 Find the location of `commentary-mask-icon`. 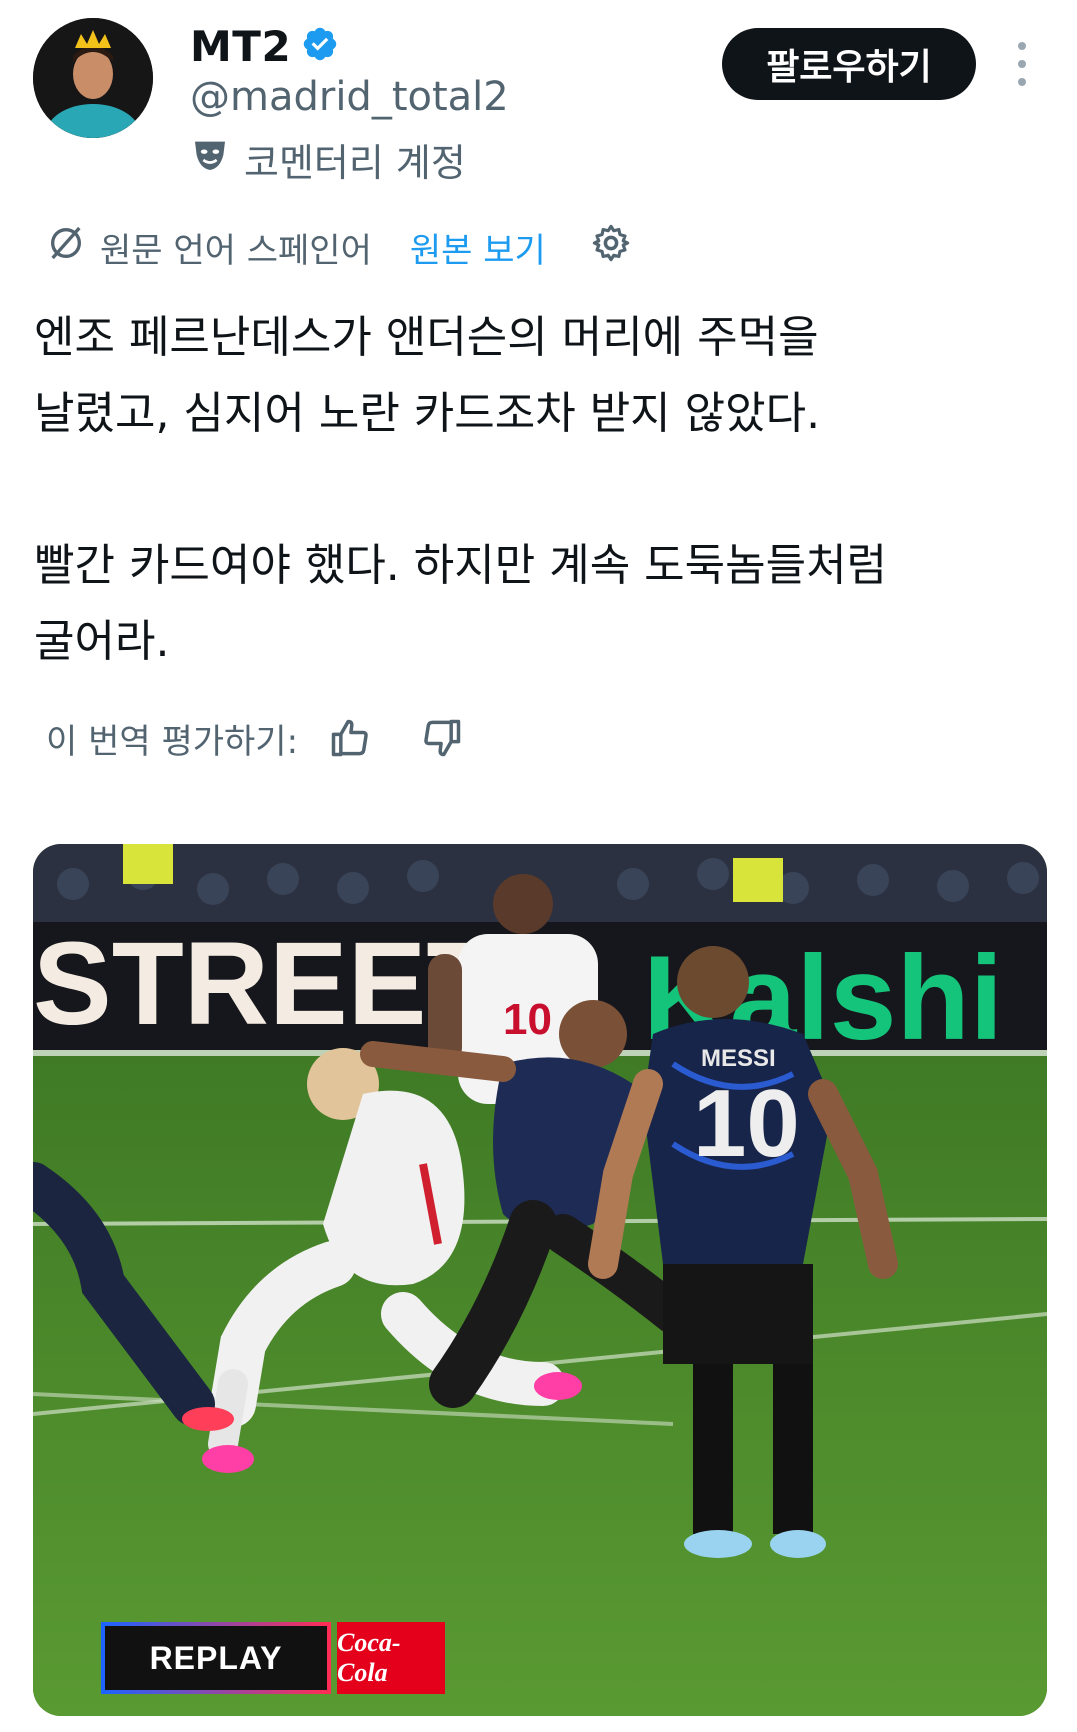

commentary-mask-icon is located at coordinates (210, 159).